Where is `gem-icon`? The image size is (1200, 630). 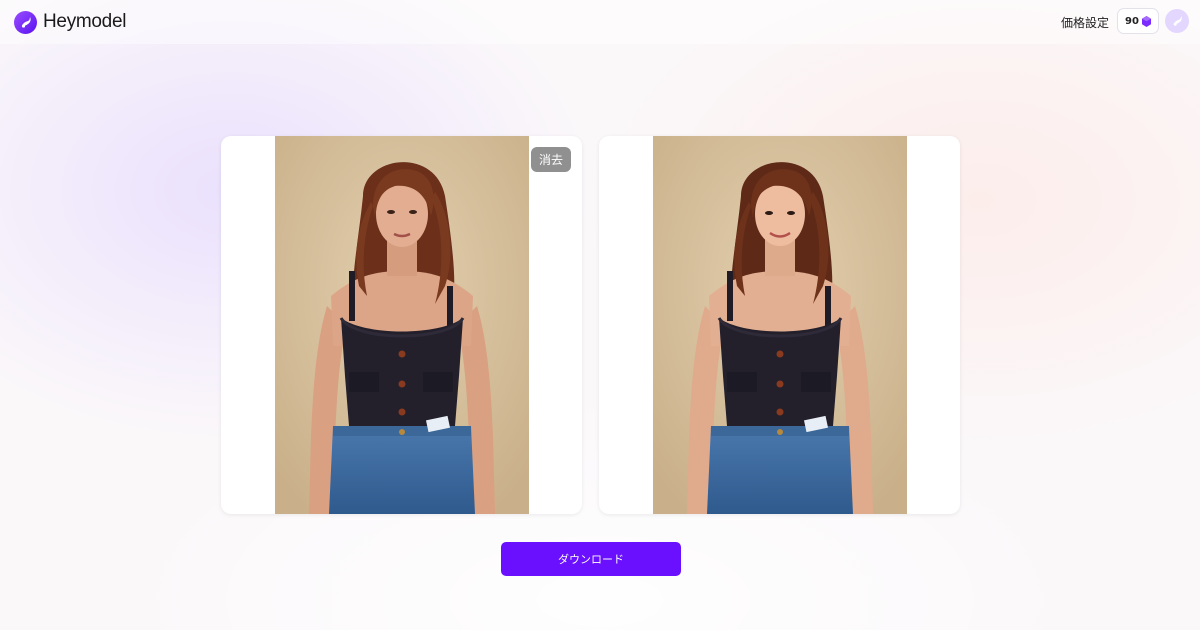
gem-icon is located at coordinates (1146, 21).